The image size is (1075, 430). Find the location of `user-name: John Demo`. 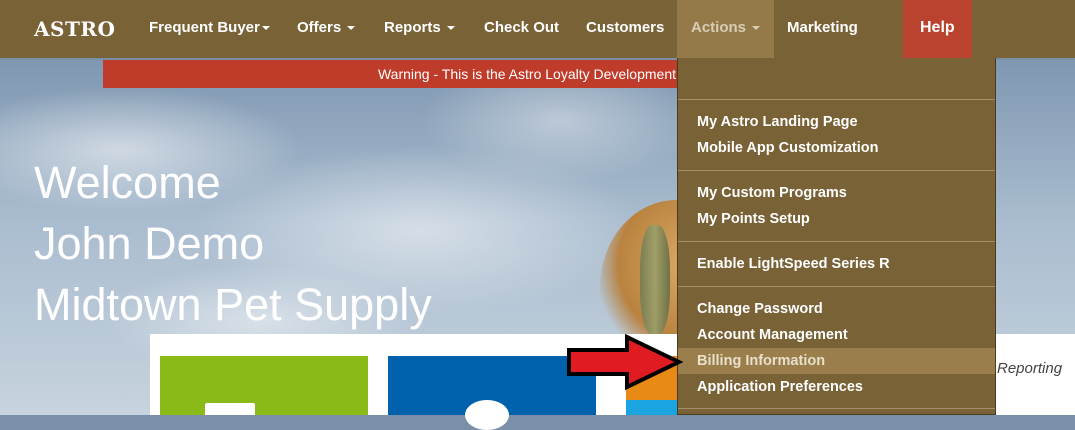

user-name: John Demo is located at coordinates (149, 243).